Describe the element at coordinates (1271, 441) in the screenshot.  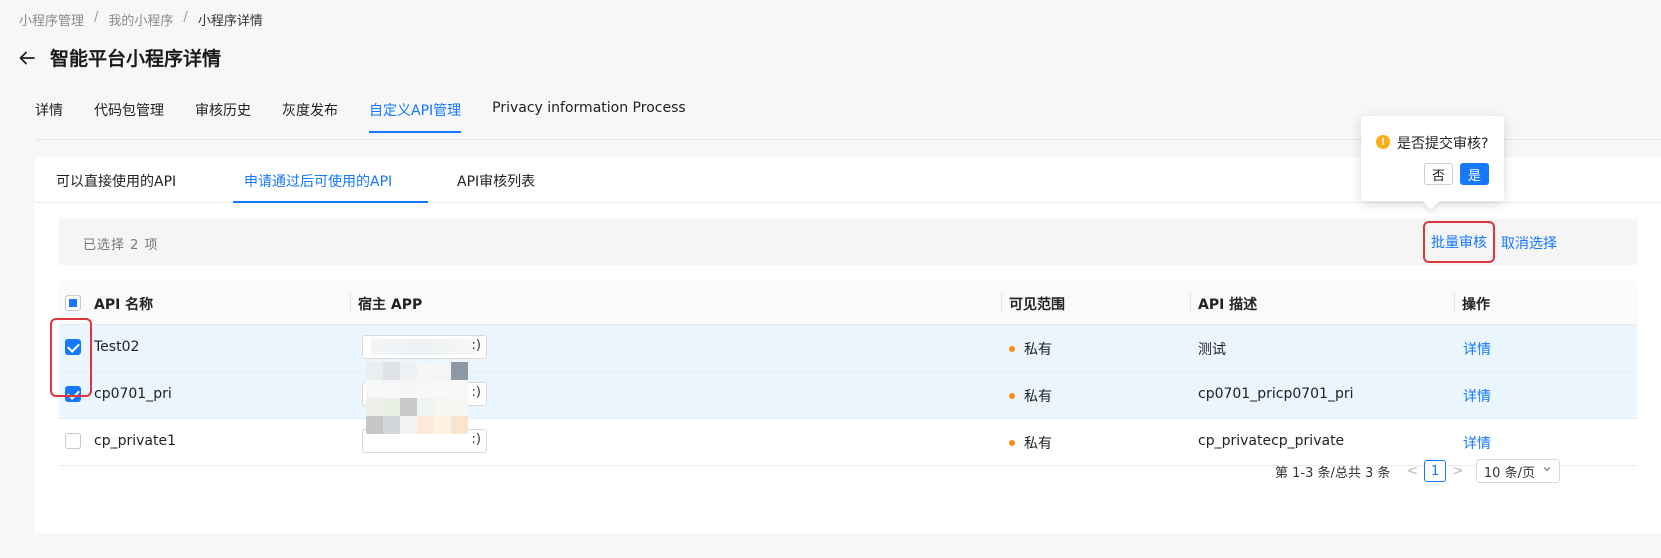
I see `api-description: cp_privatecp_private` at that location.